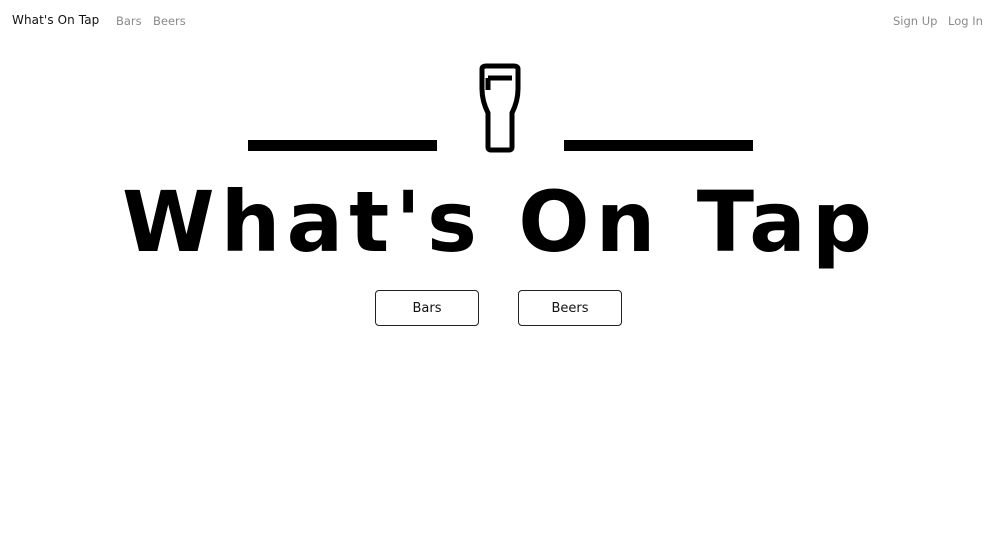 The image size is (1000, 555). What do you see at coordinates (500, 21) in the screenshot?
I see `navbar: What's On Tap Bars Beers Sign Up Log In` at bounding box center [500, 21].